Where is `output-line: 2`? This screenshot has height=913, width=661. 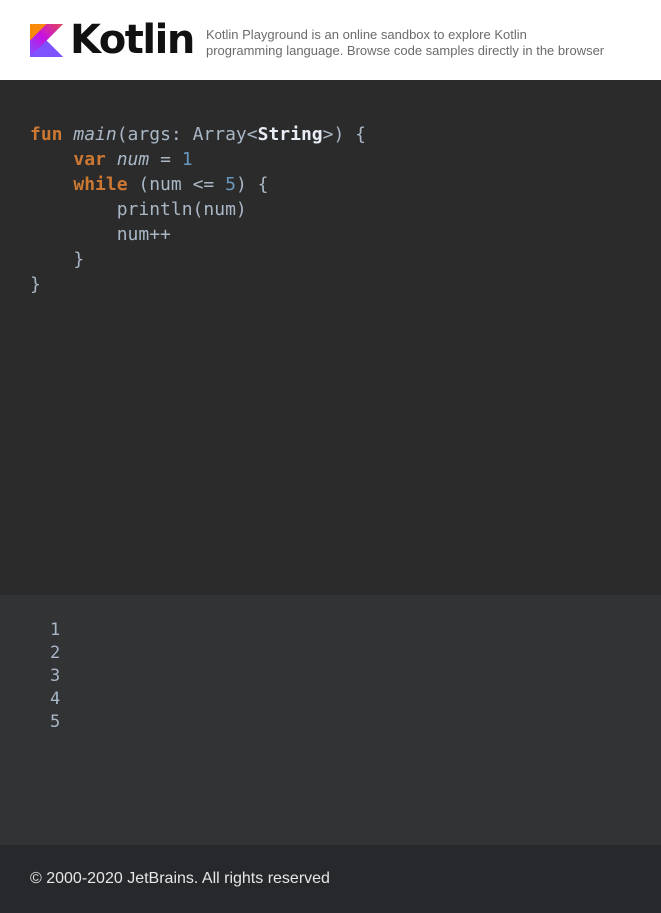
output-line: 2 is located at coordinates (55, 653).